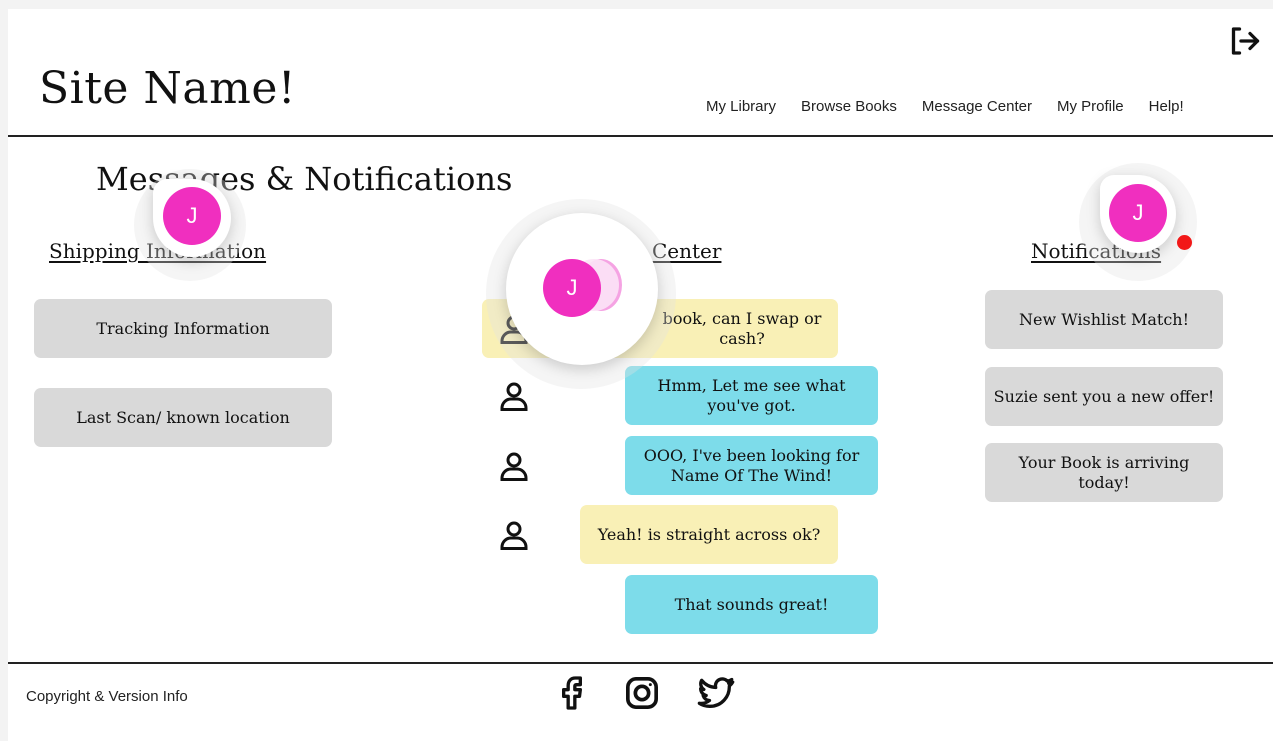  I want to click on footer-divider, so click(640, 663).